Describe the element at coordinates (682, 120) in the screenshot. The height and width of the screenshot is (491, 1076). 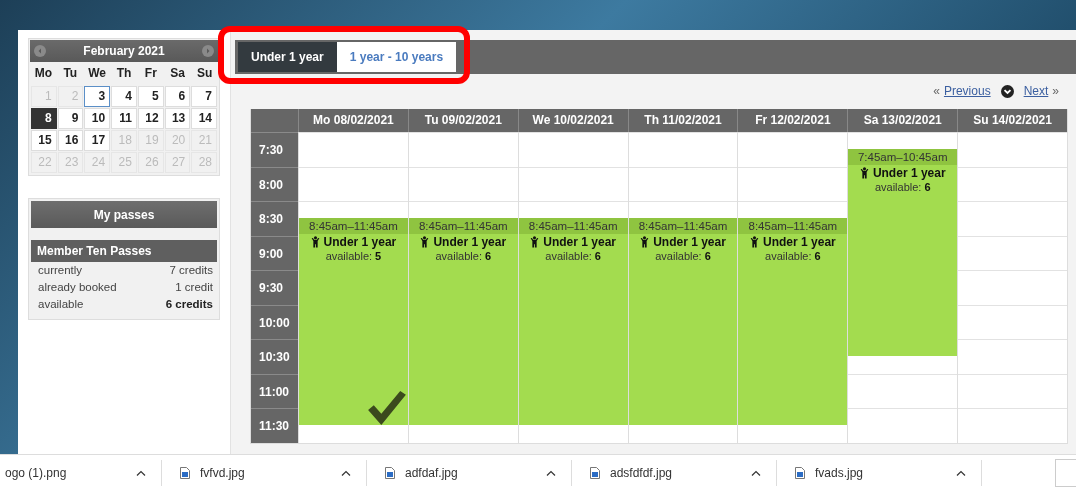
I see `day-header: Th 11/02/2021` at that location.